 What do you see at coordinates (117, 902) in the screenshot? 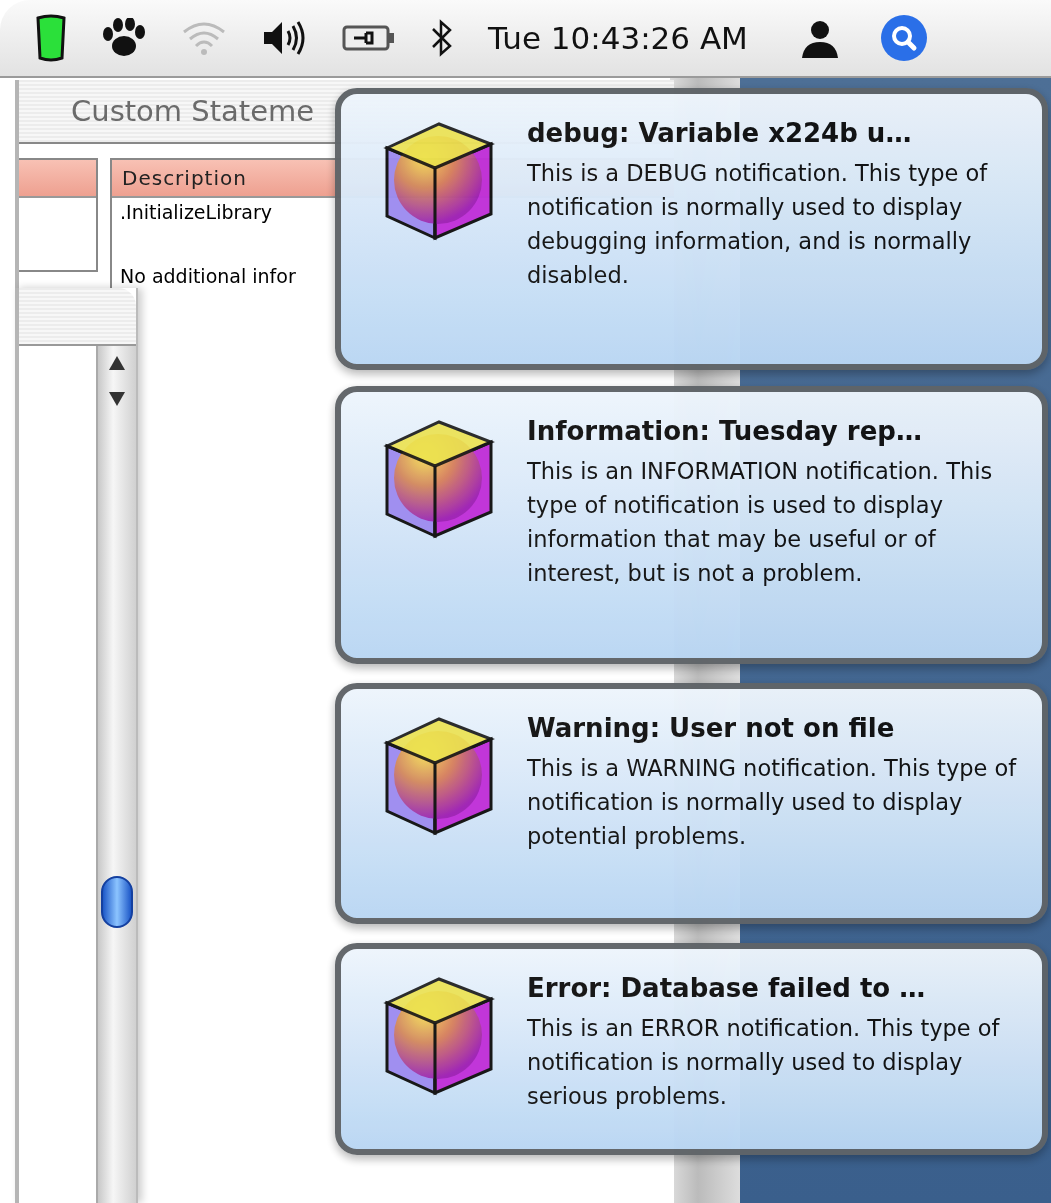
I see `scroll-thumb` at bounding box center [117, 902].